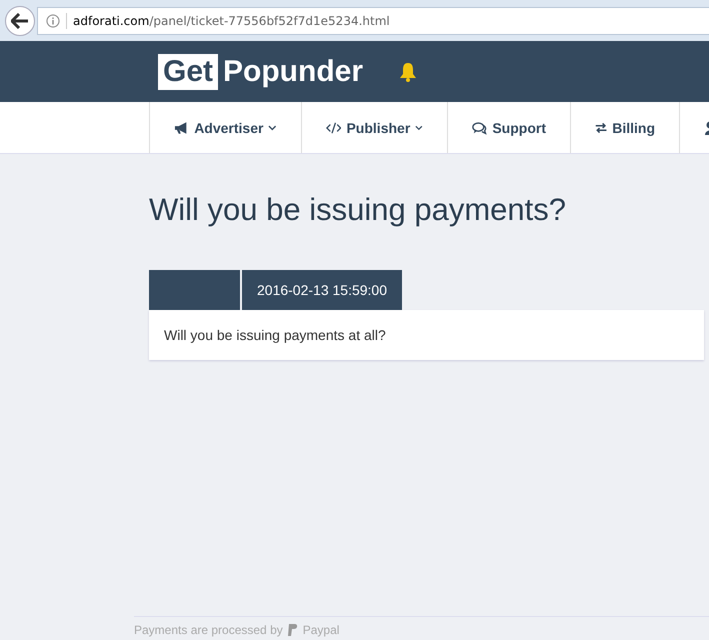  Describe the element at coordinates (358, 210) in the screenshot. I see `page-title: Will you be issuing payments?` at that location.